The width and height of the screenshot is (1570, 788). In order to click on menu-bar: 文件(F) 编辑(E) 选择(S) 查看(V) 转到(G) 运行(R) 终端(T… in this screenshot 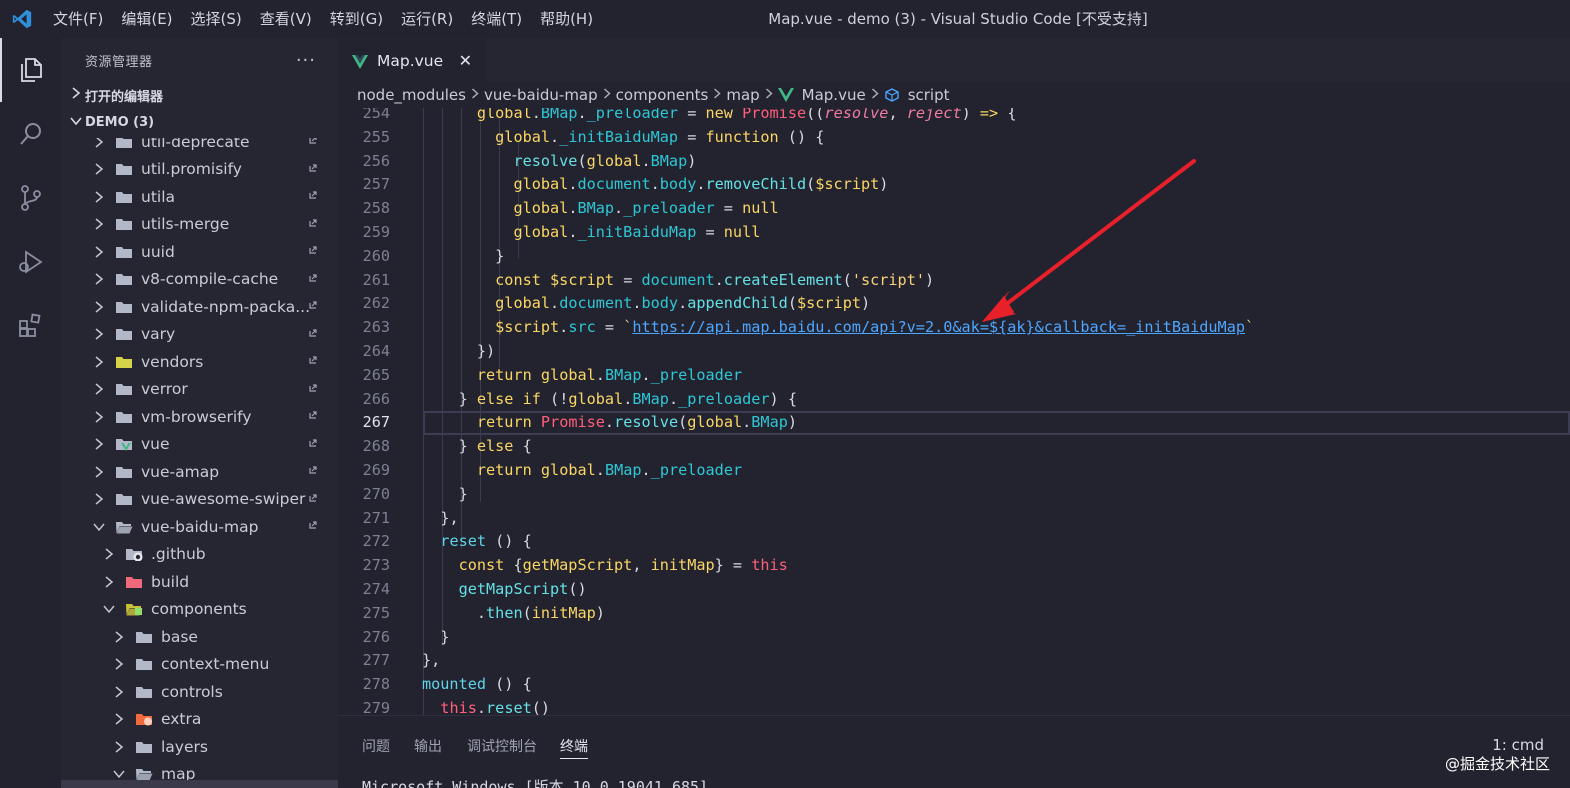, I will do `click(323, 19)`.